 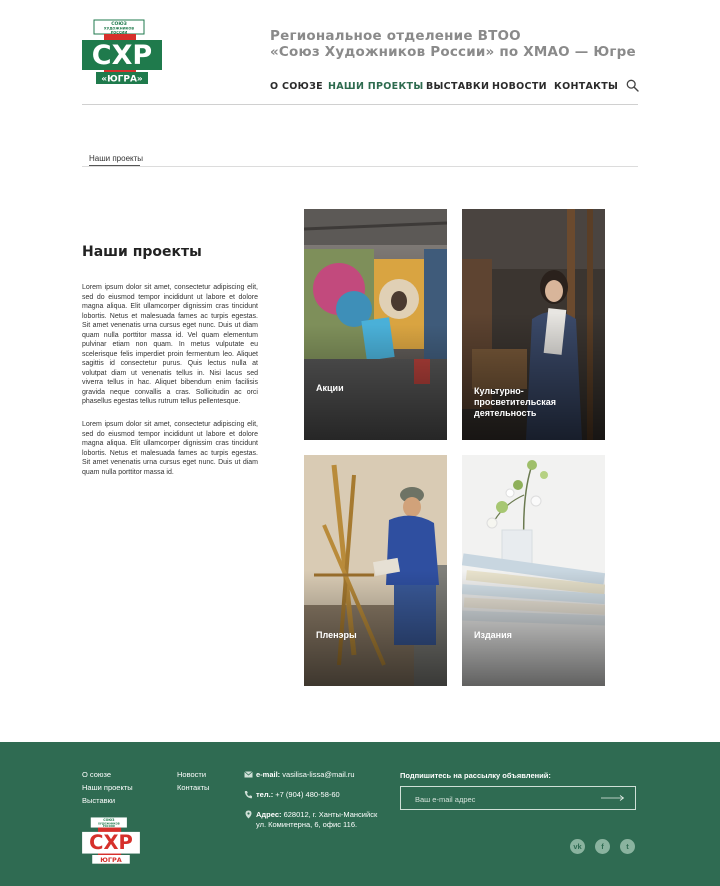 I want to click on project-label-education: Культурно-просветительская деятельность, so click(x=515, y=402).